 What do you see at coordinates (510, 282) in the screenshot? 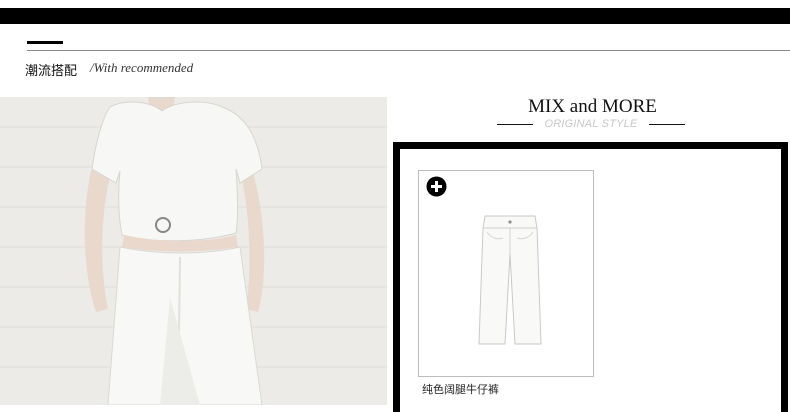
I see `product-jeans-image` at bounding box center [510, 282].